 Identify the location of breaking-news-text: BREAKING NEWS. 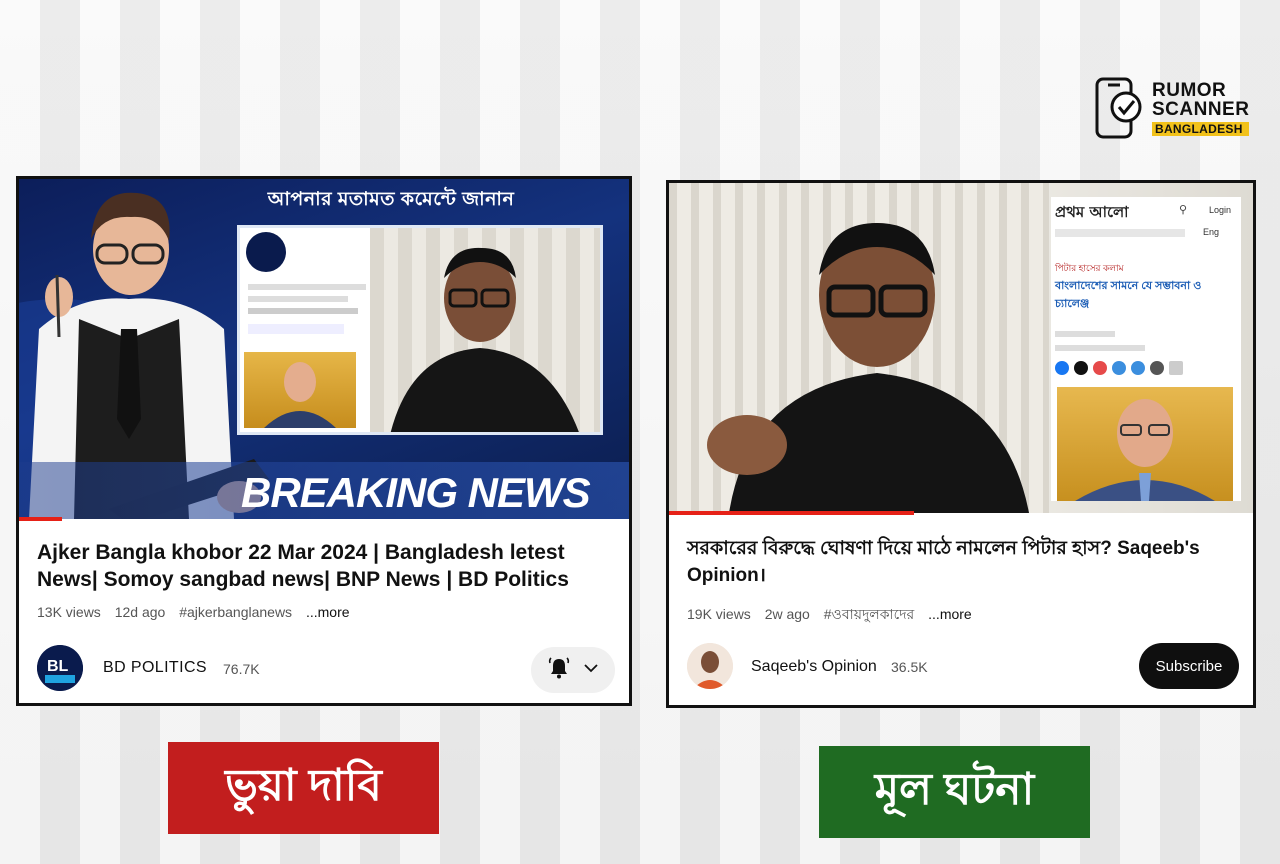
(416, 492).